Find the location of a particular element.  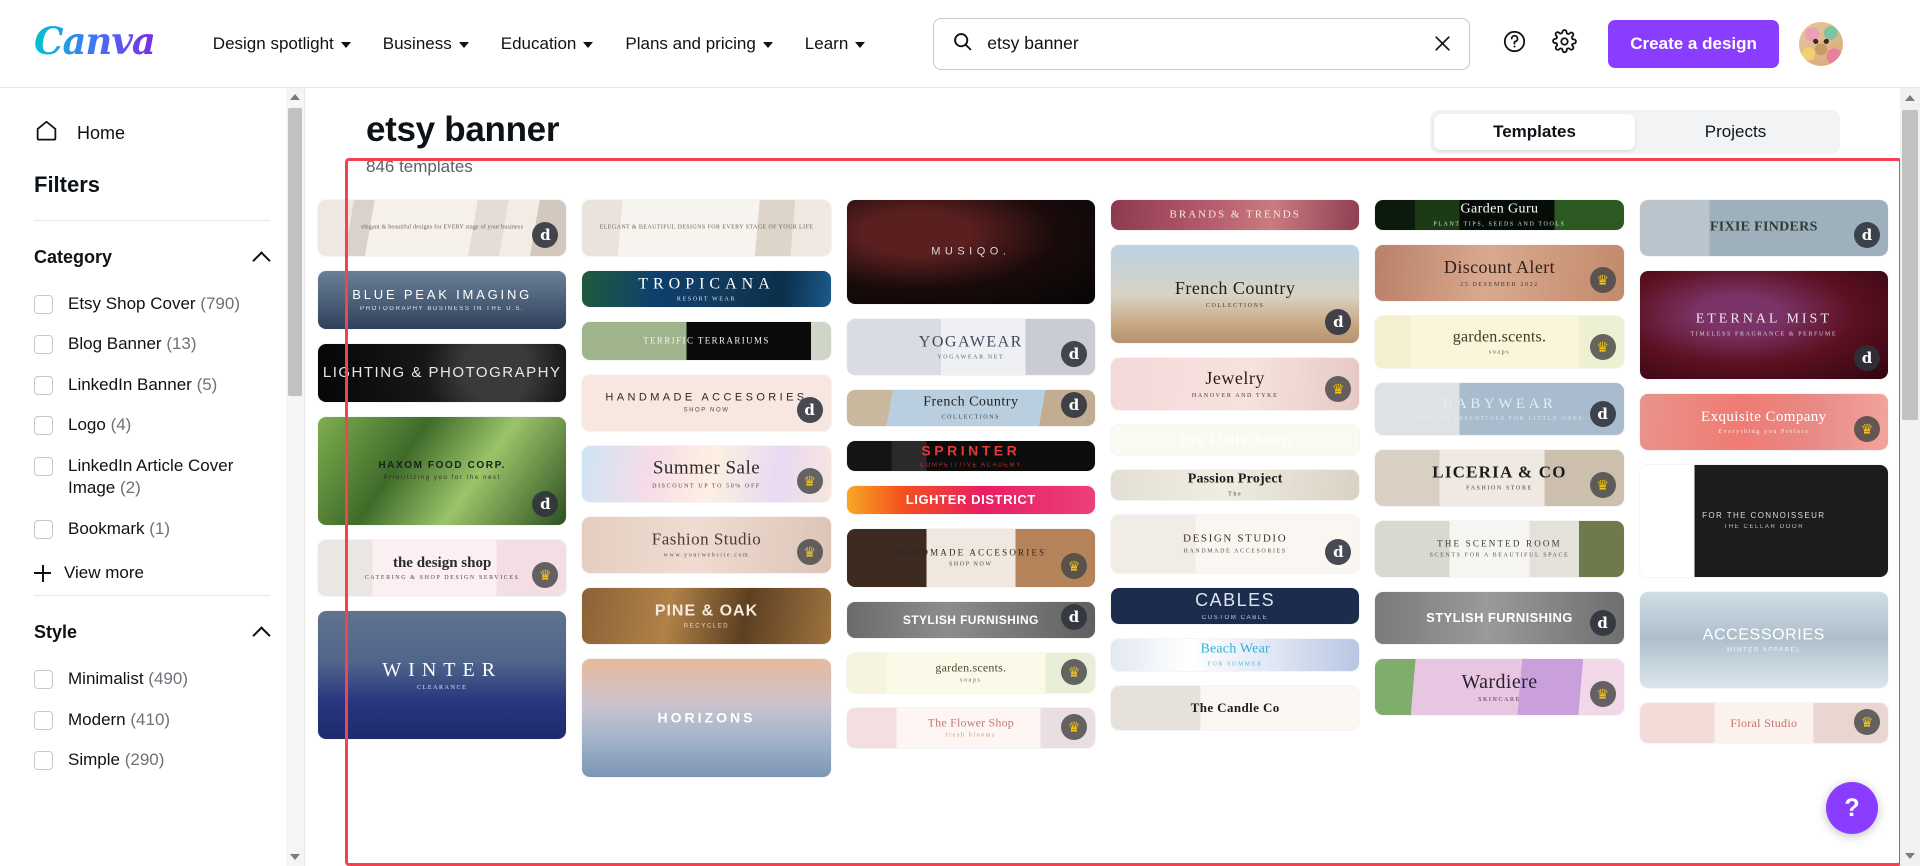

template-title: LIGHTING & PHOTOGRAPHY is located at coordinates (442, 372).